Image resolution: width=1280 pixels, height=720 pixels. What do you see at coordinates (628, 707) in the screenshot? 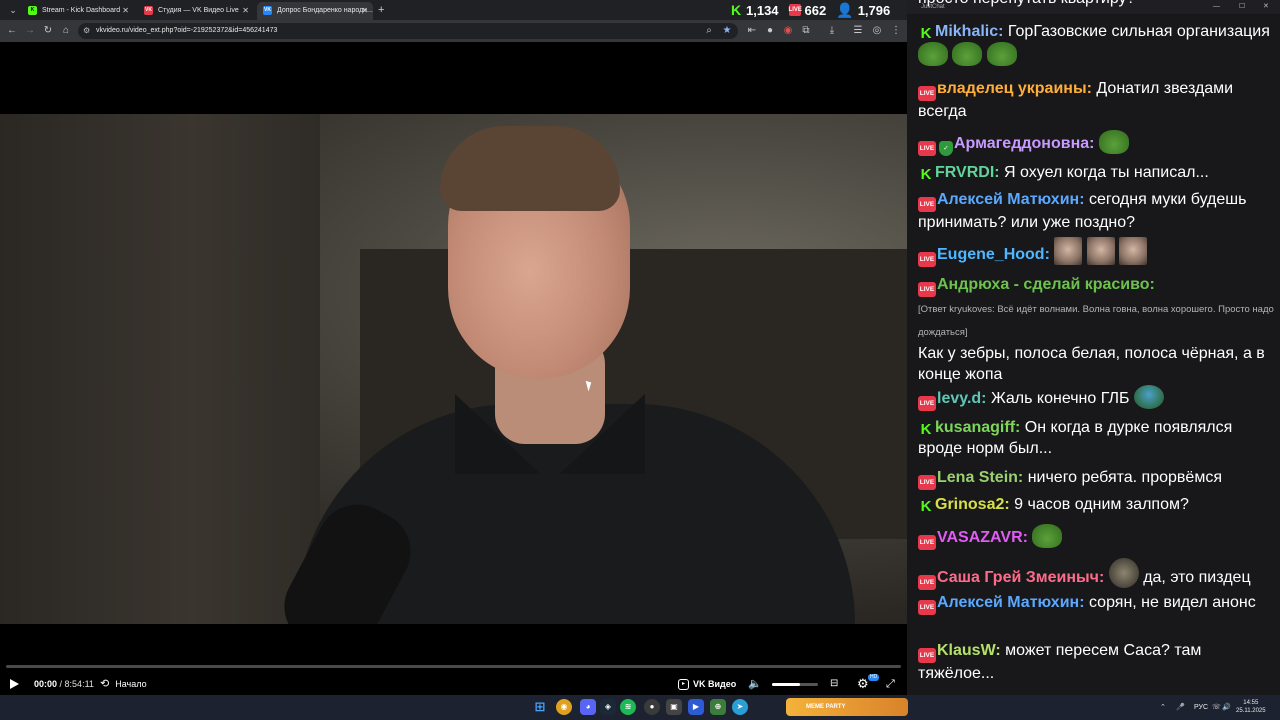
I see `spotify-icon: ≋` at bounding box center [628, 707].